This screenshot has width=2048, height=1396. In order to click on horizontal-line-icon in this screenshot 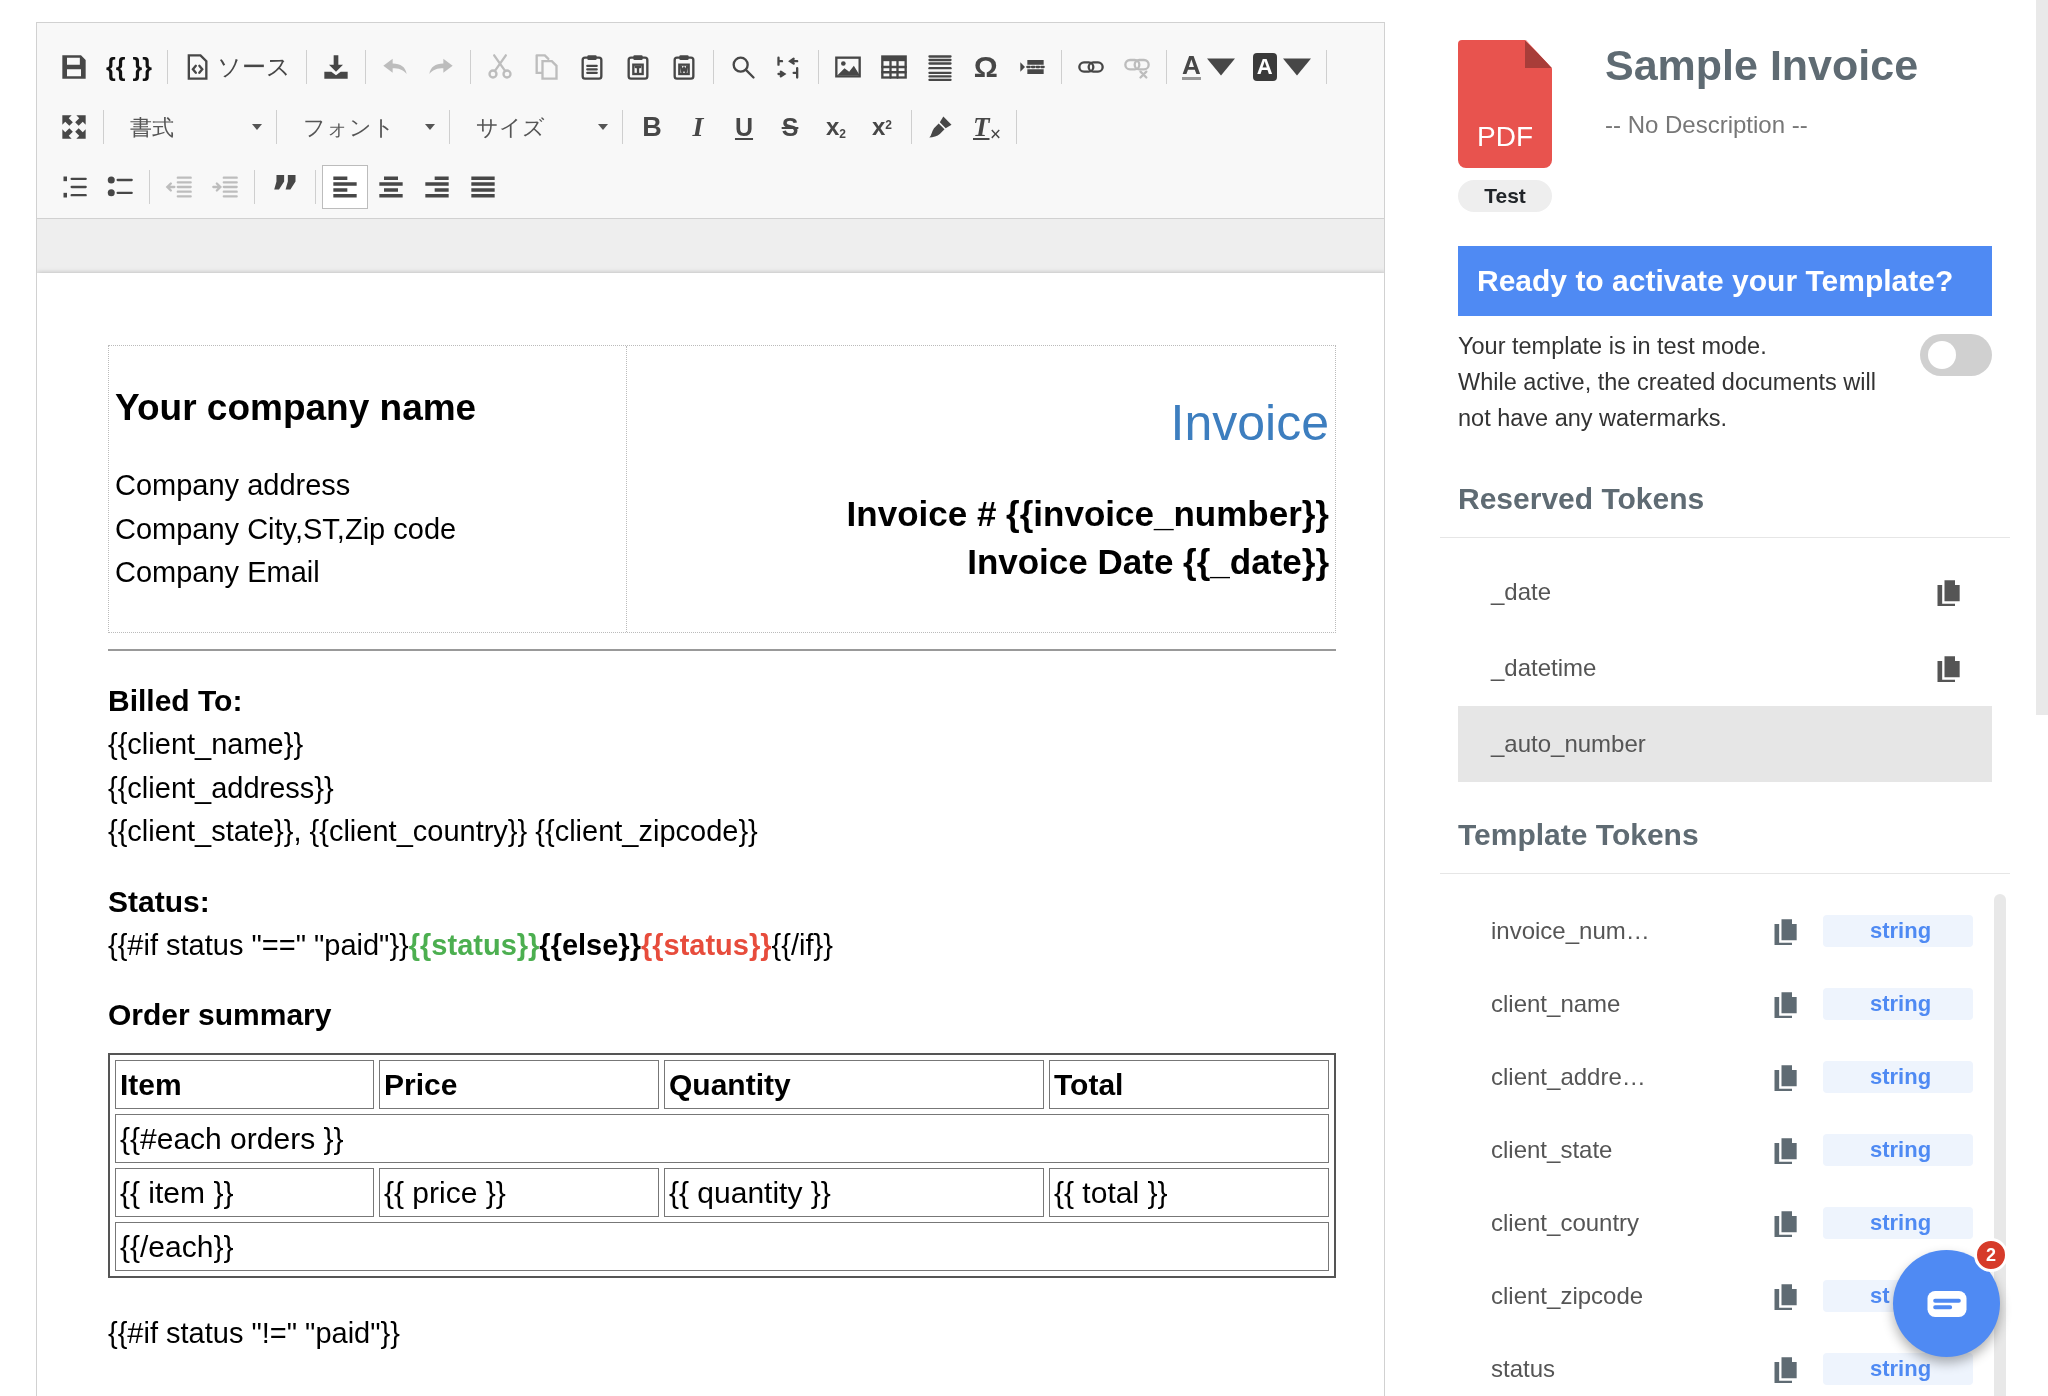, I will do `click(939, 67)`.